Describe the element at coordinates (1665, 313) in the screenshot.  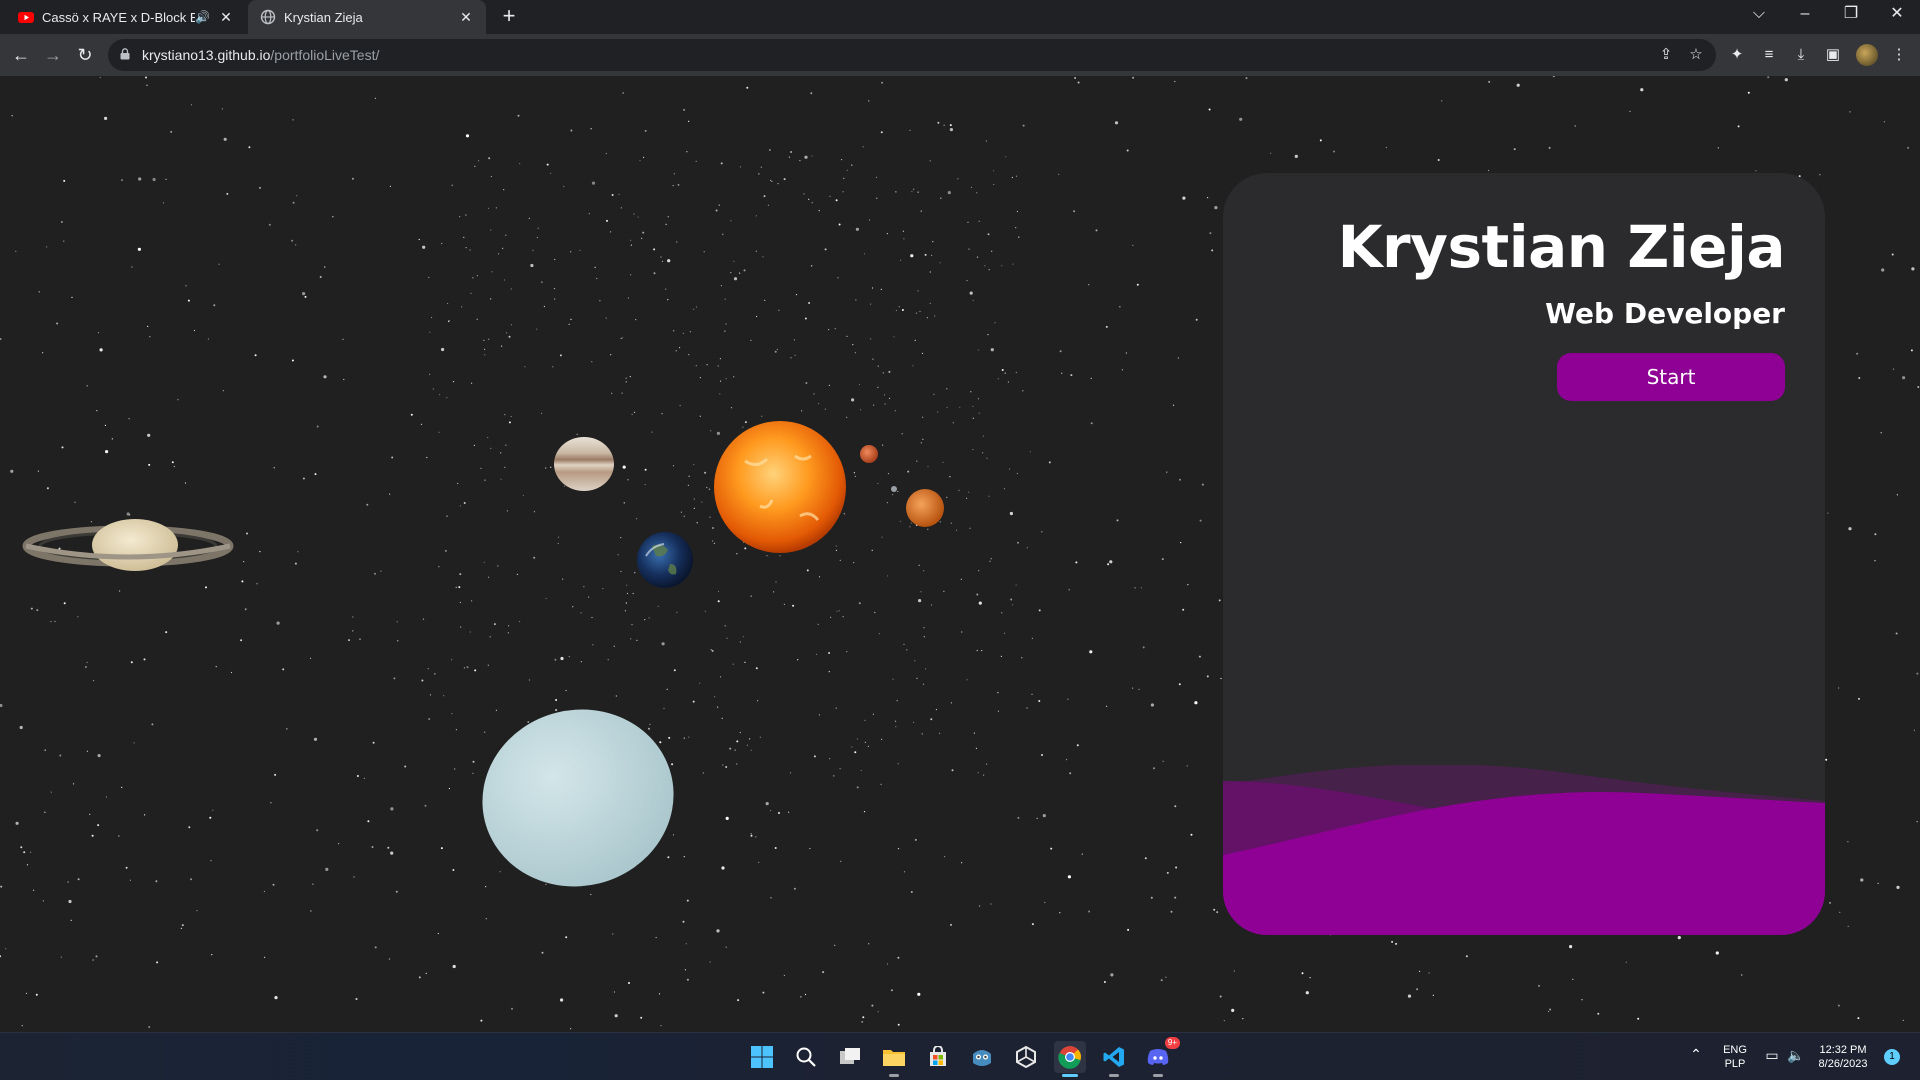
I see `page-subtitle: Web Developer` at that location.